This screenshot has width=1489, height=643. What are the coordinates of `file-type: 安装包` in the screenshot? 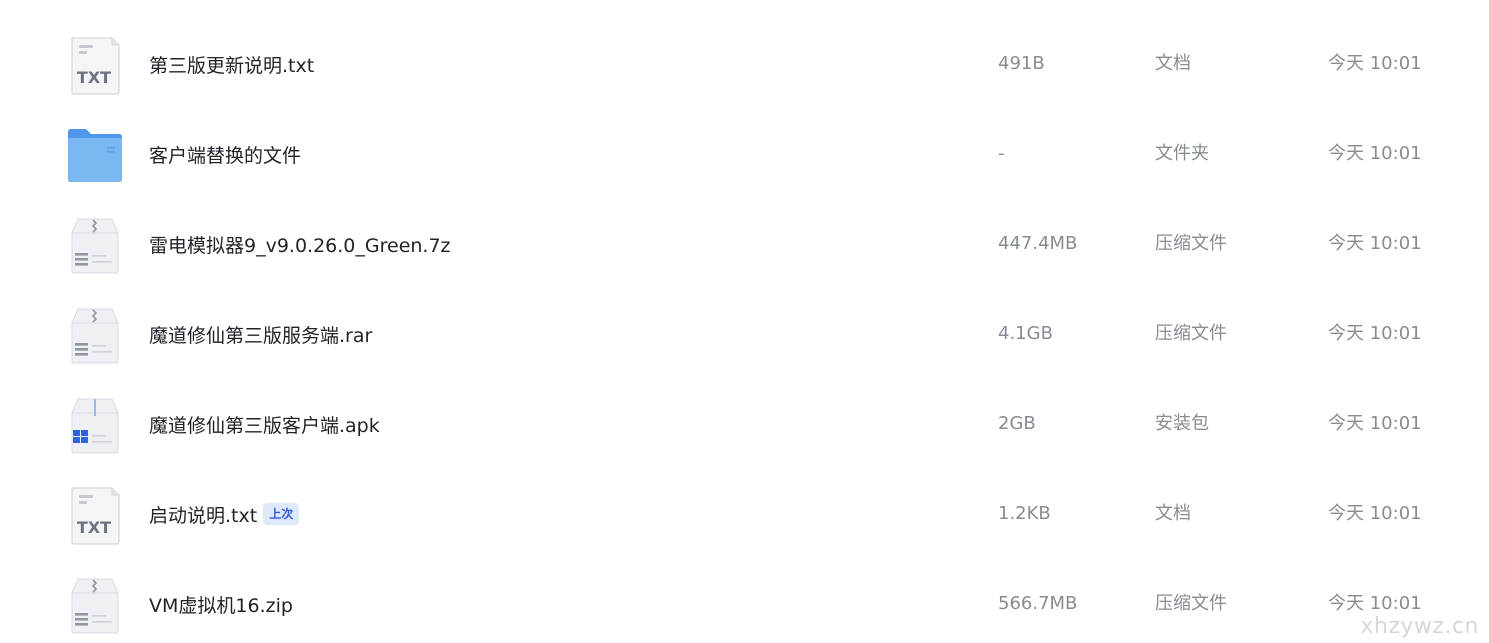 It's located at (1182, 423).